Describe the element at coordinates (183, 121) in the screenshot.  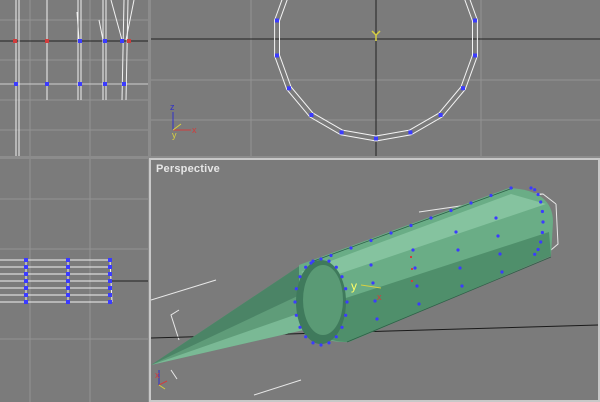
I see `axis-tripod-front: z y x` at that location.